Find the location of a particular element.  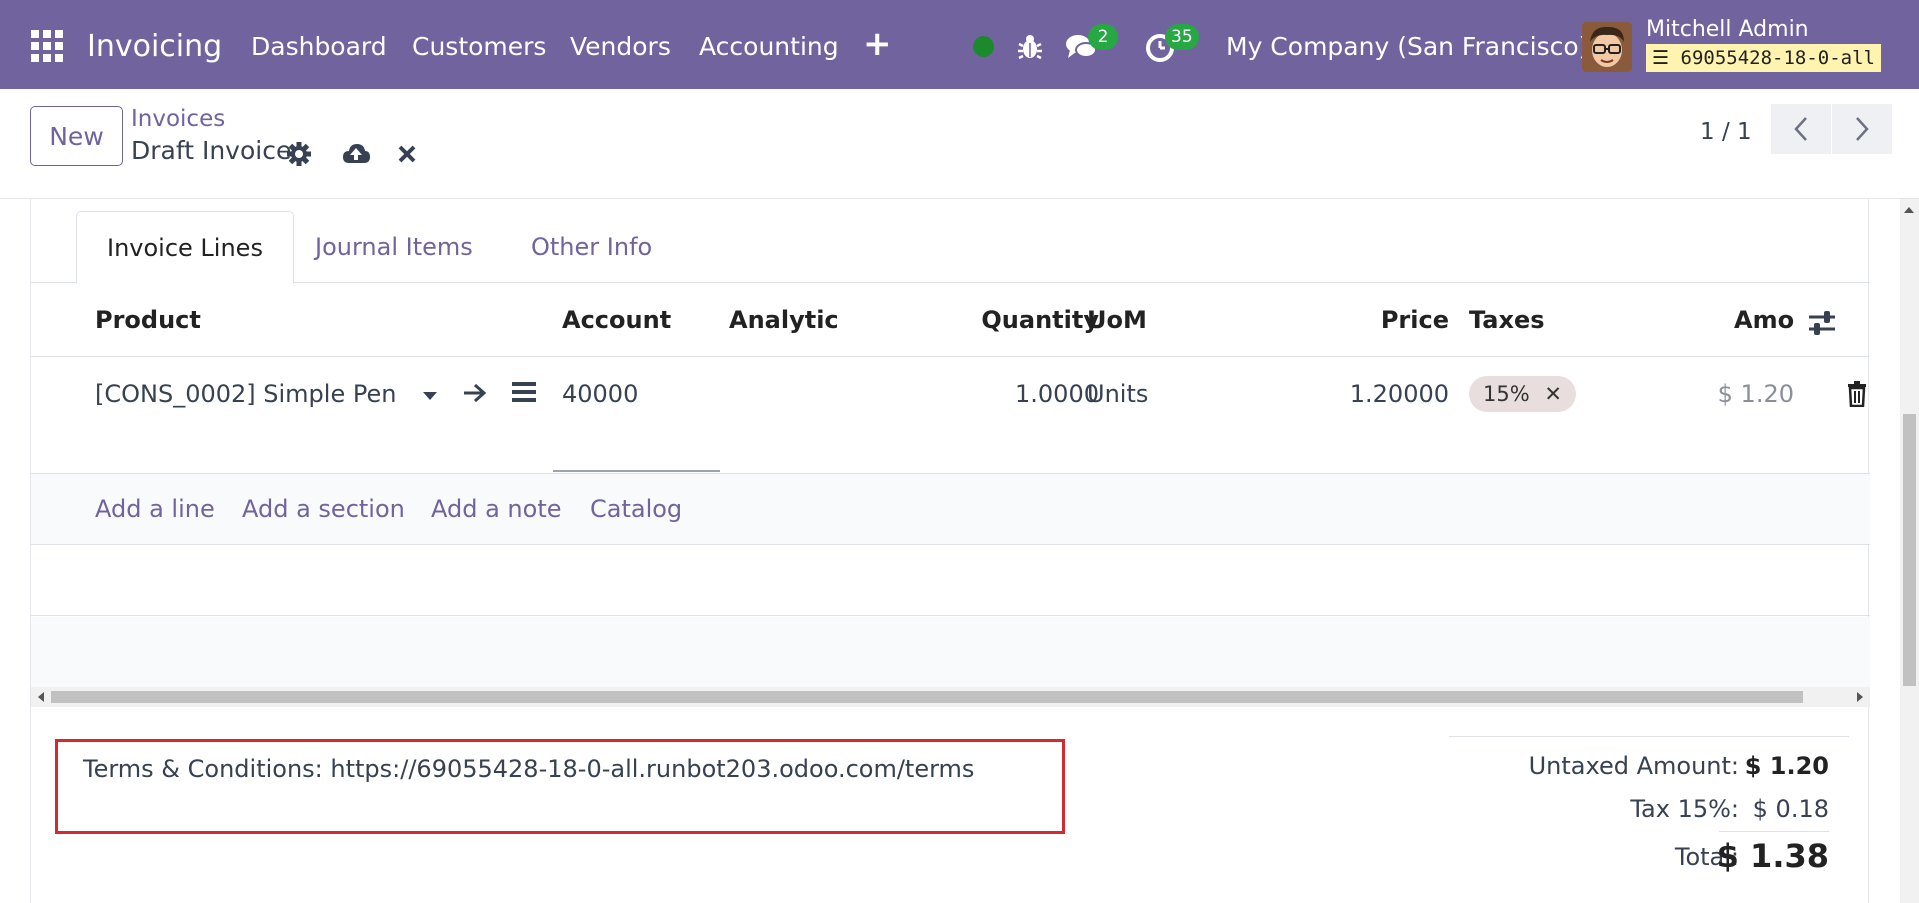

menu-dashboard: Dashboard is located at coordinates (319, 47).